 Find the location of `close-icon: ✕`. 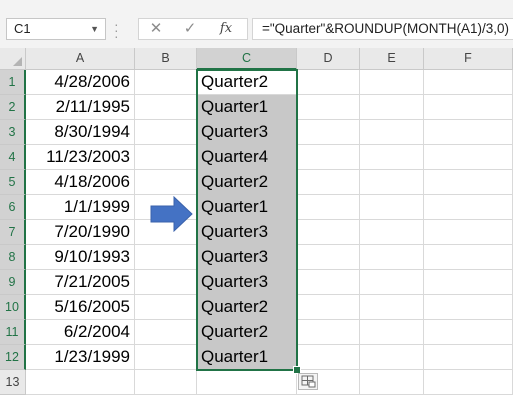

close-icon: ✕ is located at coordinates (156, 29).